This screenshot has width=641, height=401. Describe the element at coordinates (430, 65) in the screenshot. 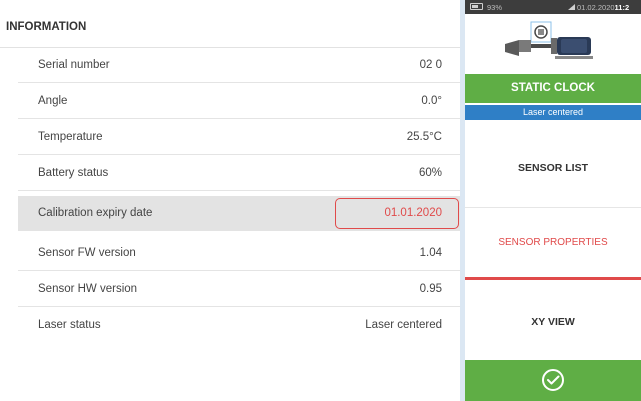

I see `row-value: 02 0` at that location.